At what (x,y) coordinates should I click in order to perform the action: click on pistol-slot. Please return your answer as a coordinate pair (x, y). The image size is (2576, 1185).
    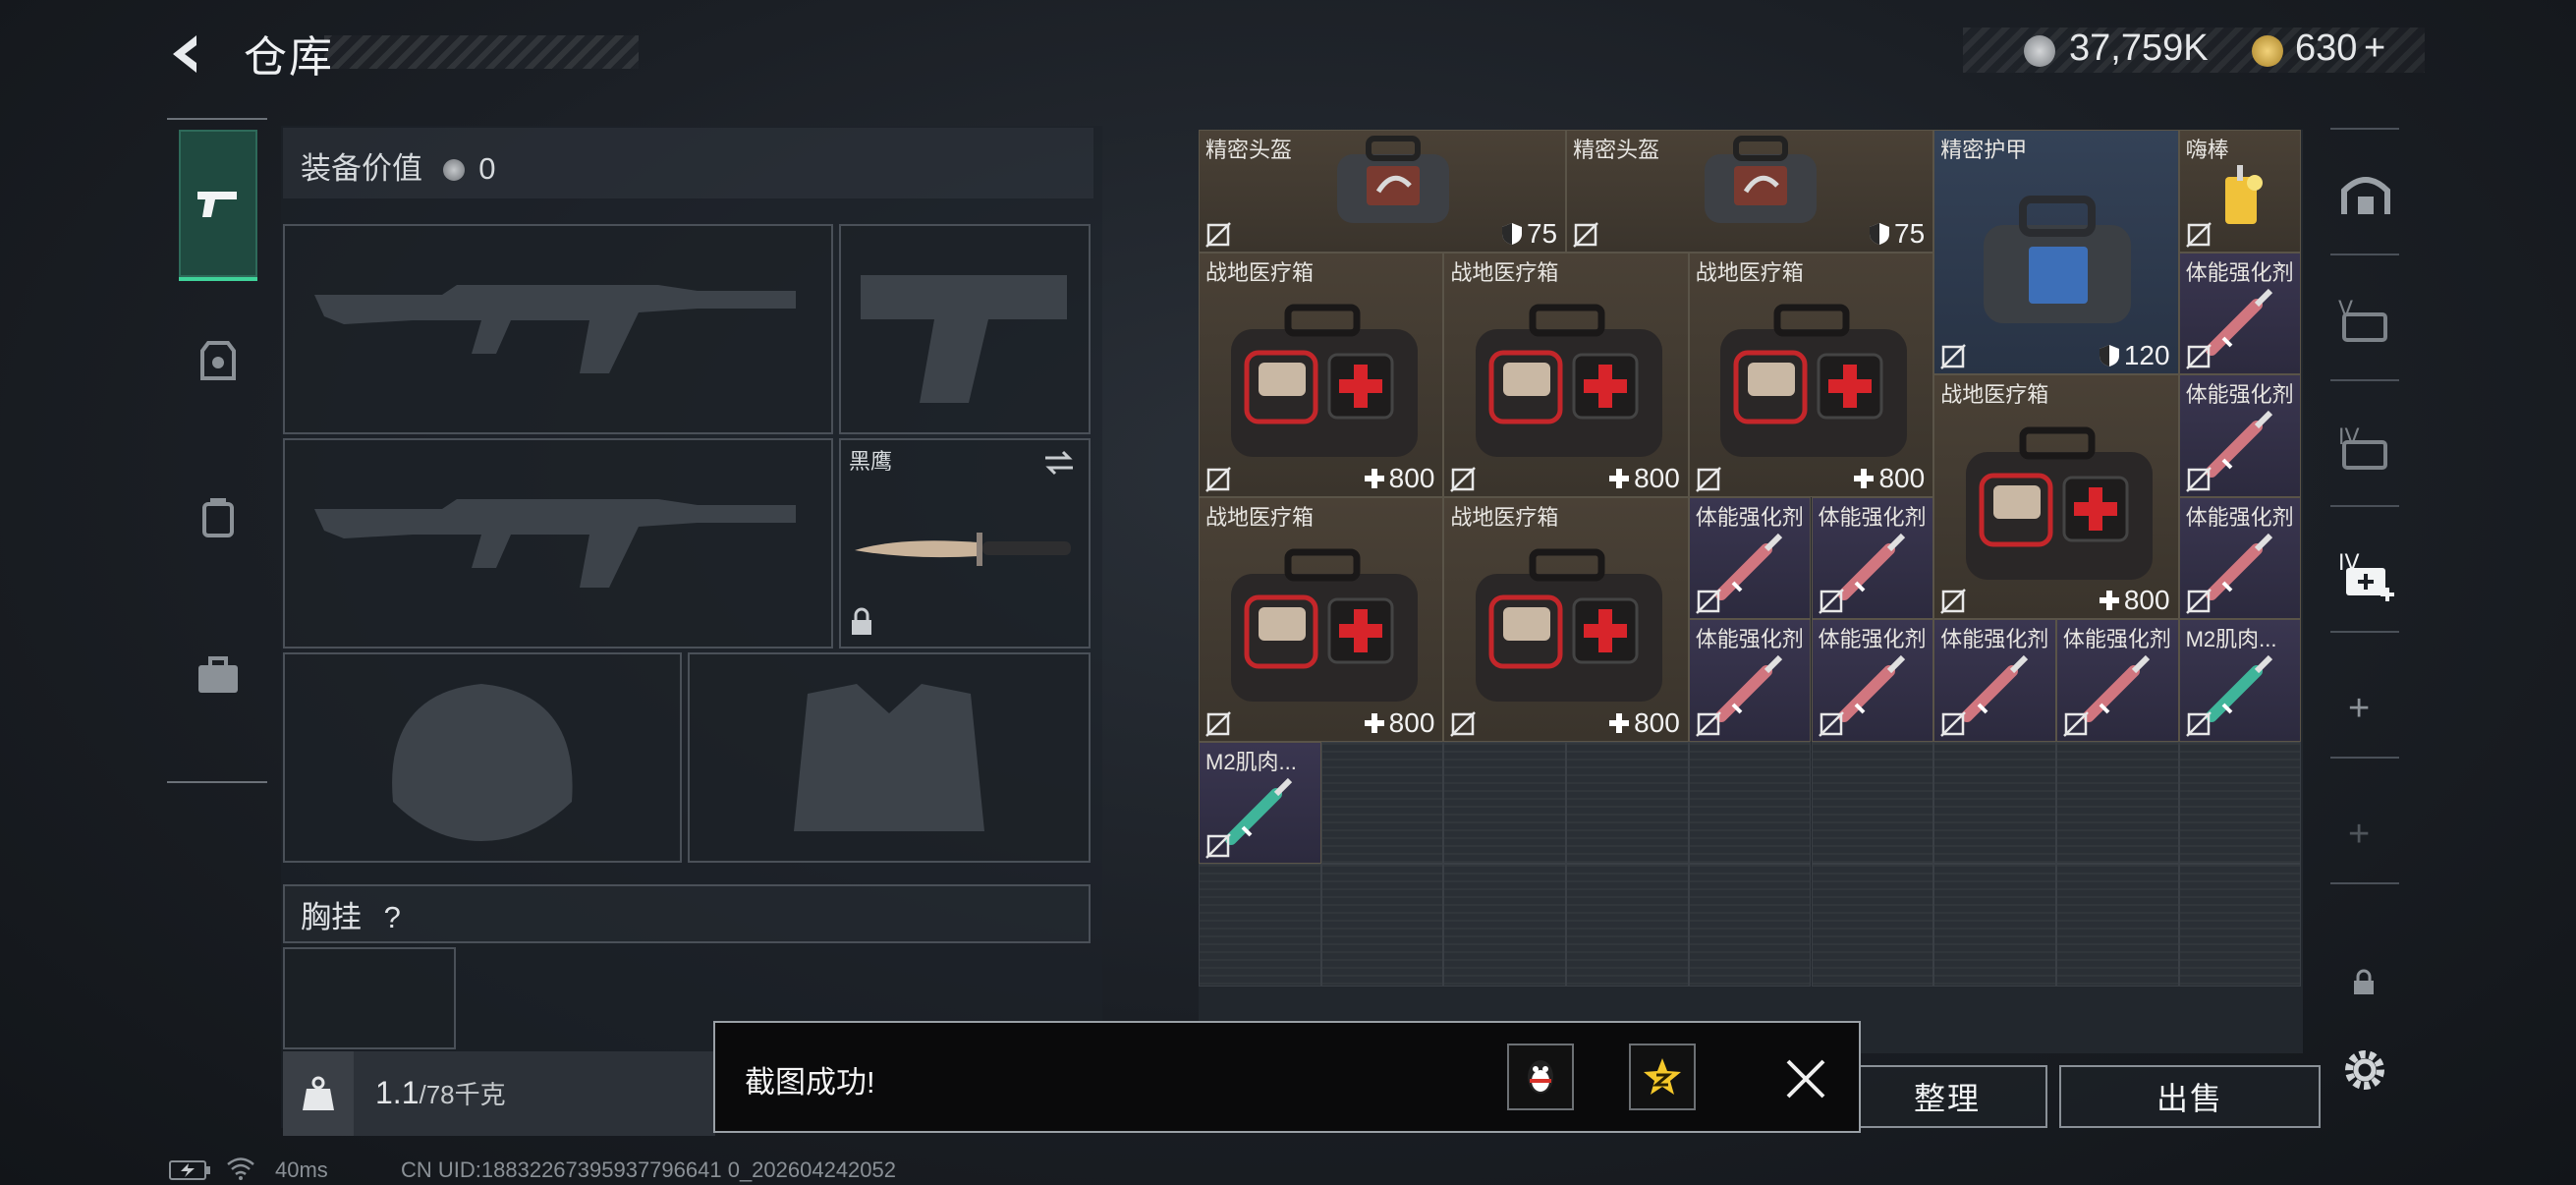
    Looking at the image, I should click on (965, 329).